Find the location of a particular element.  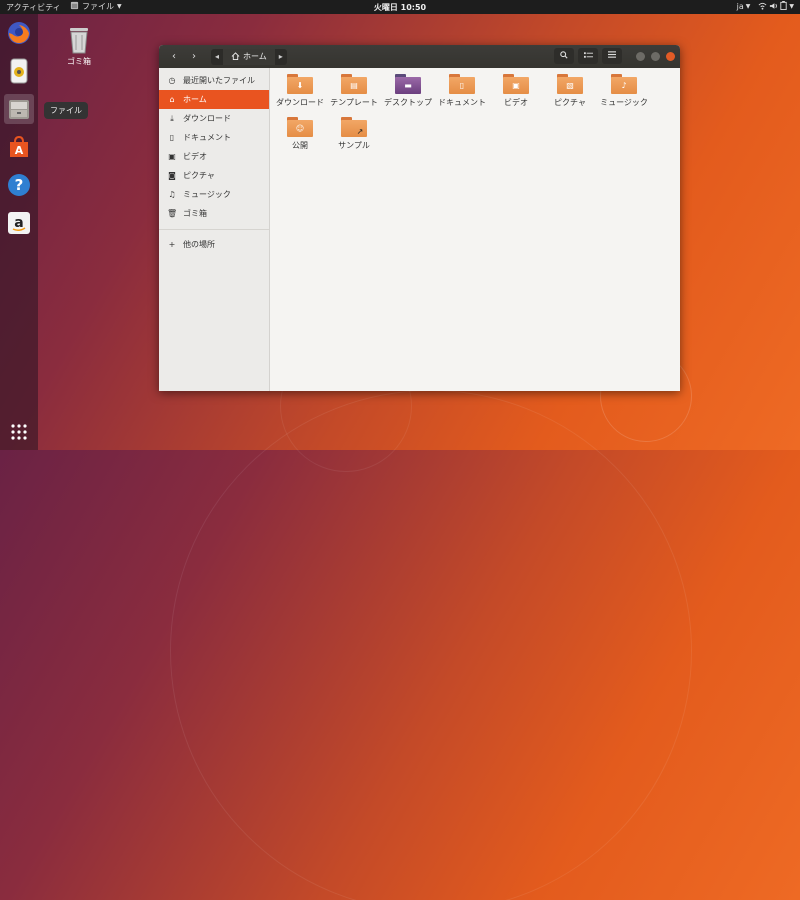

top-bar: アクティビティ ファイル ▼ 火曜日 10:50 ja ▼ ▼ is located at coordinates (400, 7).